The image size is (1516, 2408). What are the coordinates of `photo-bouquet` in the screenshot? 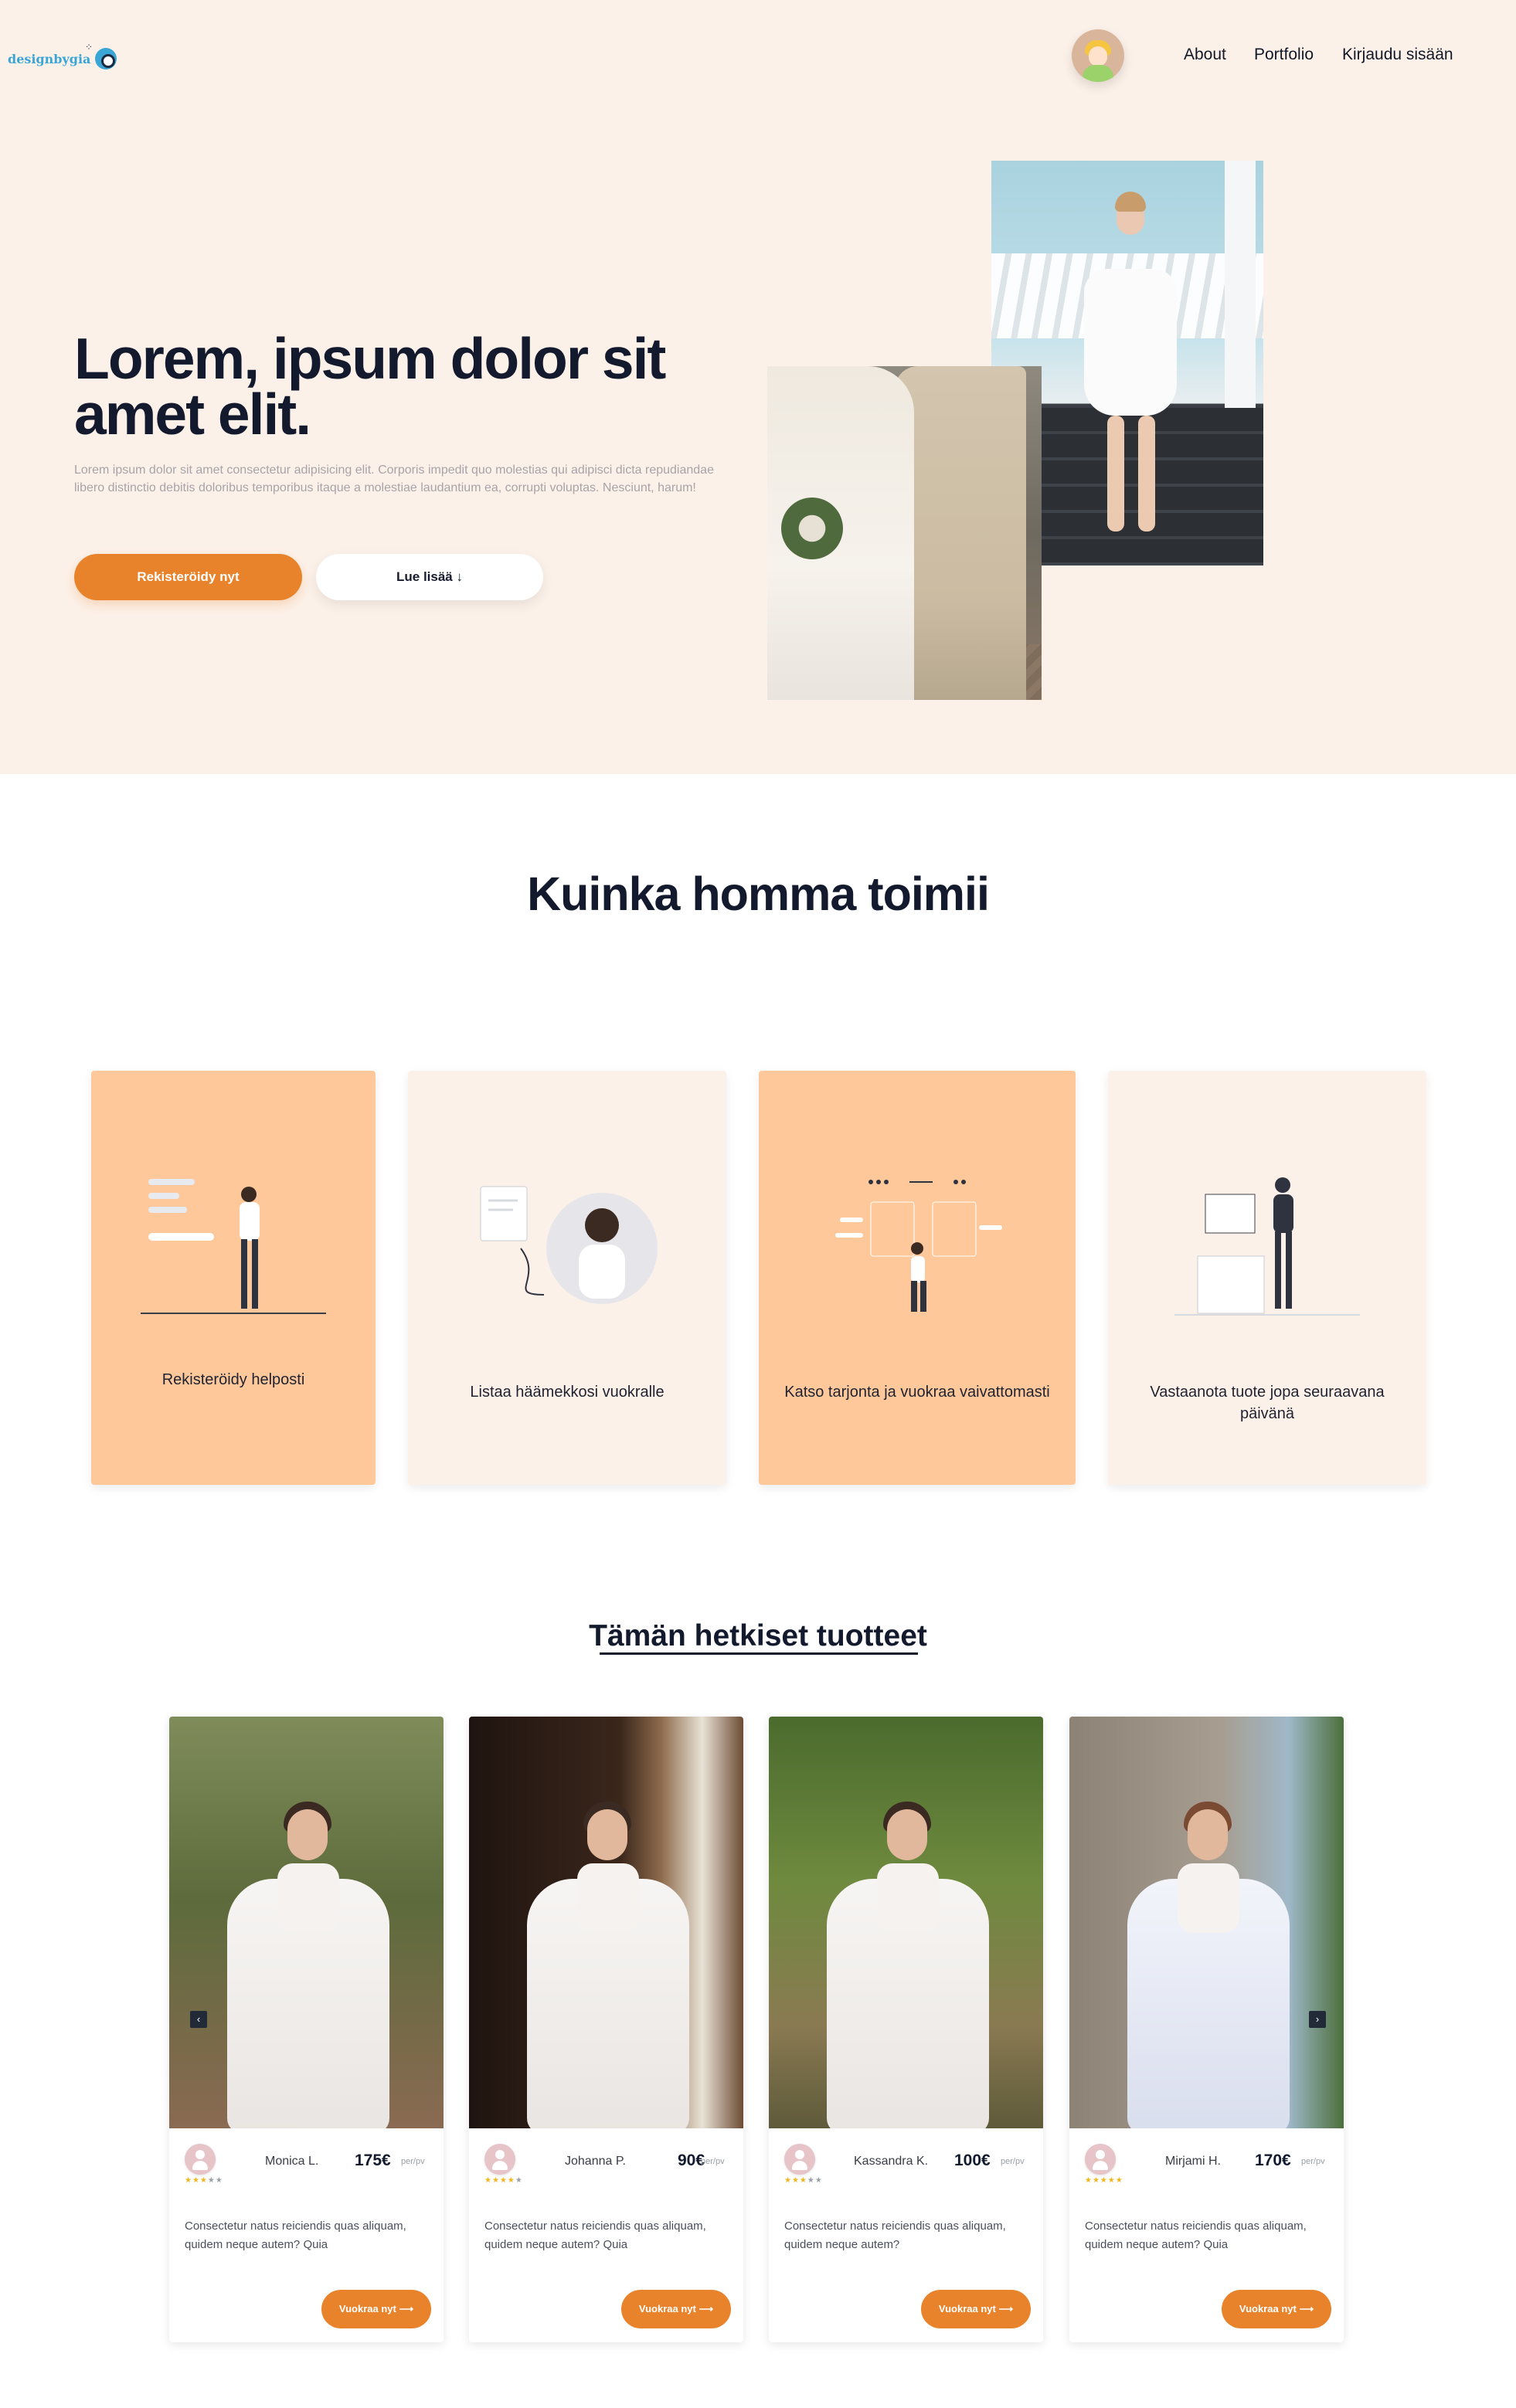 It's located at (812, 529).